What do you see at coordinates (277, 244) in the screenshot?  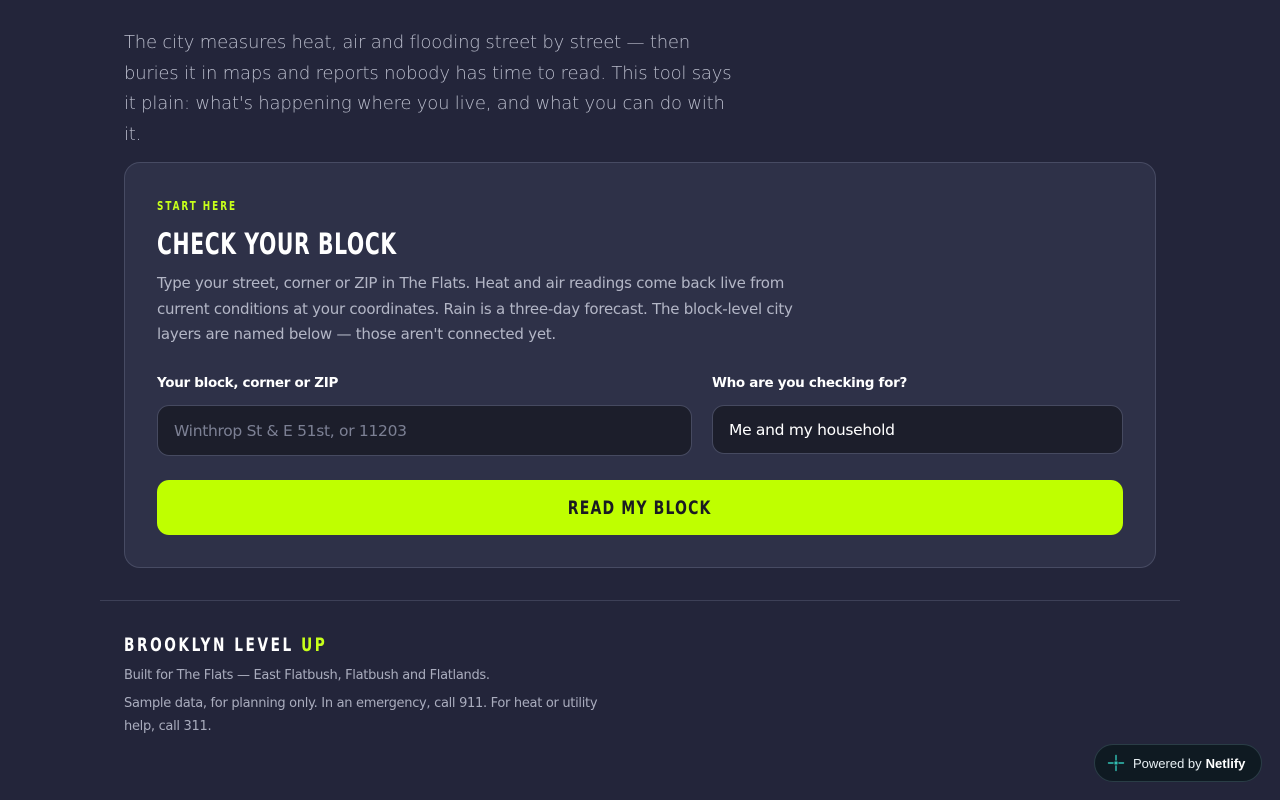 I see `card-title: CHECK YOUR BLOCK` at bounding box center [277, 244].